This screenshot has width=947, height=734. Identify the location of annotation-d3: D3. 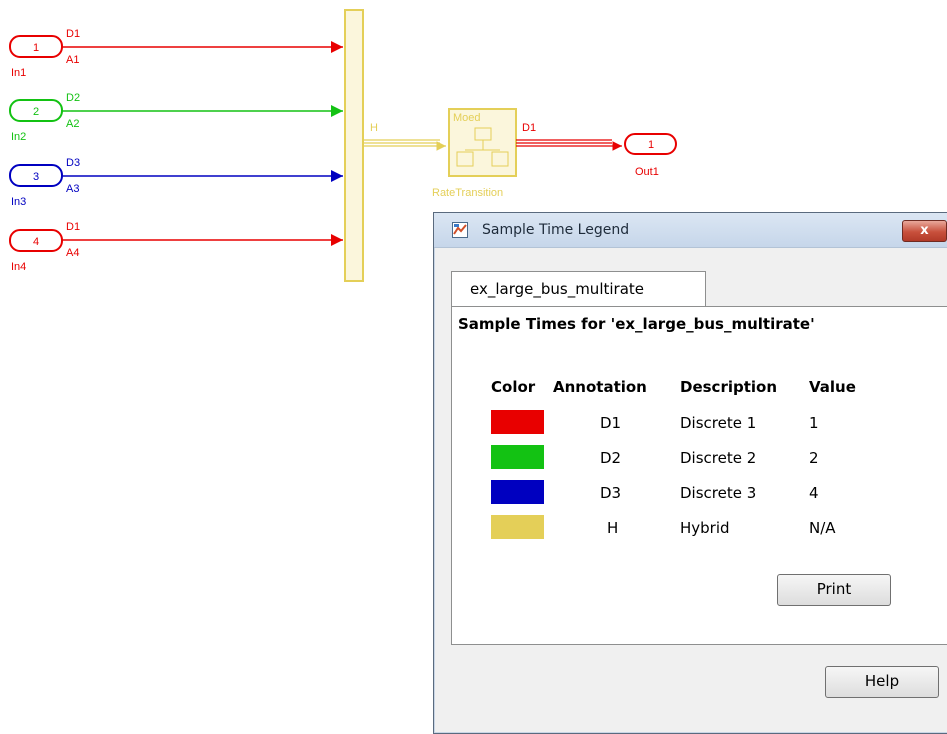
(611, 493).